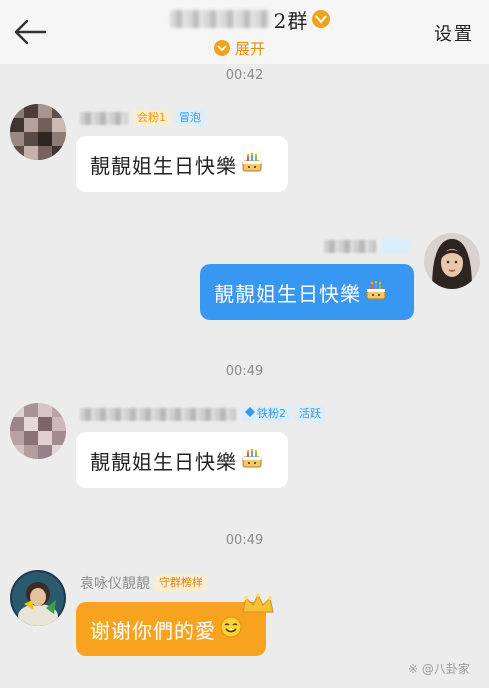  Describe the element at coordinates (115, 584) in the screenshot. I see `sender-nickname: 袁咏仪靚靚` at that location.